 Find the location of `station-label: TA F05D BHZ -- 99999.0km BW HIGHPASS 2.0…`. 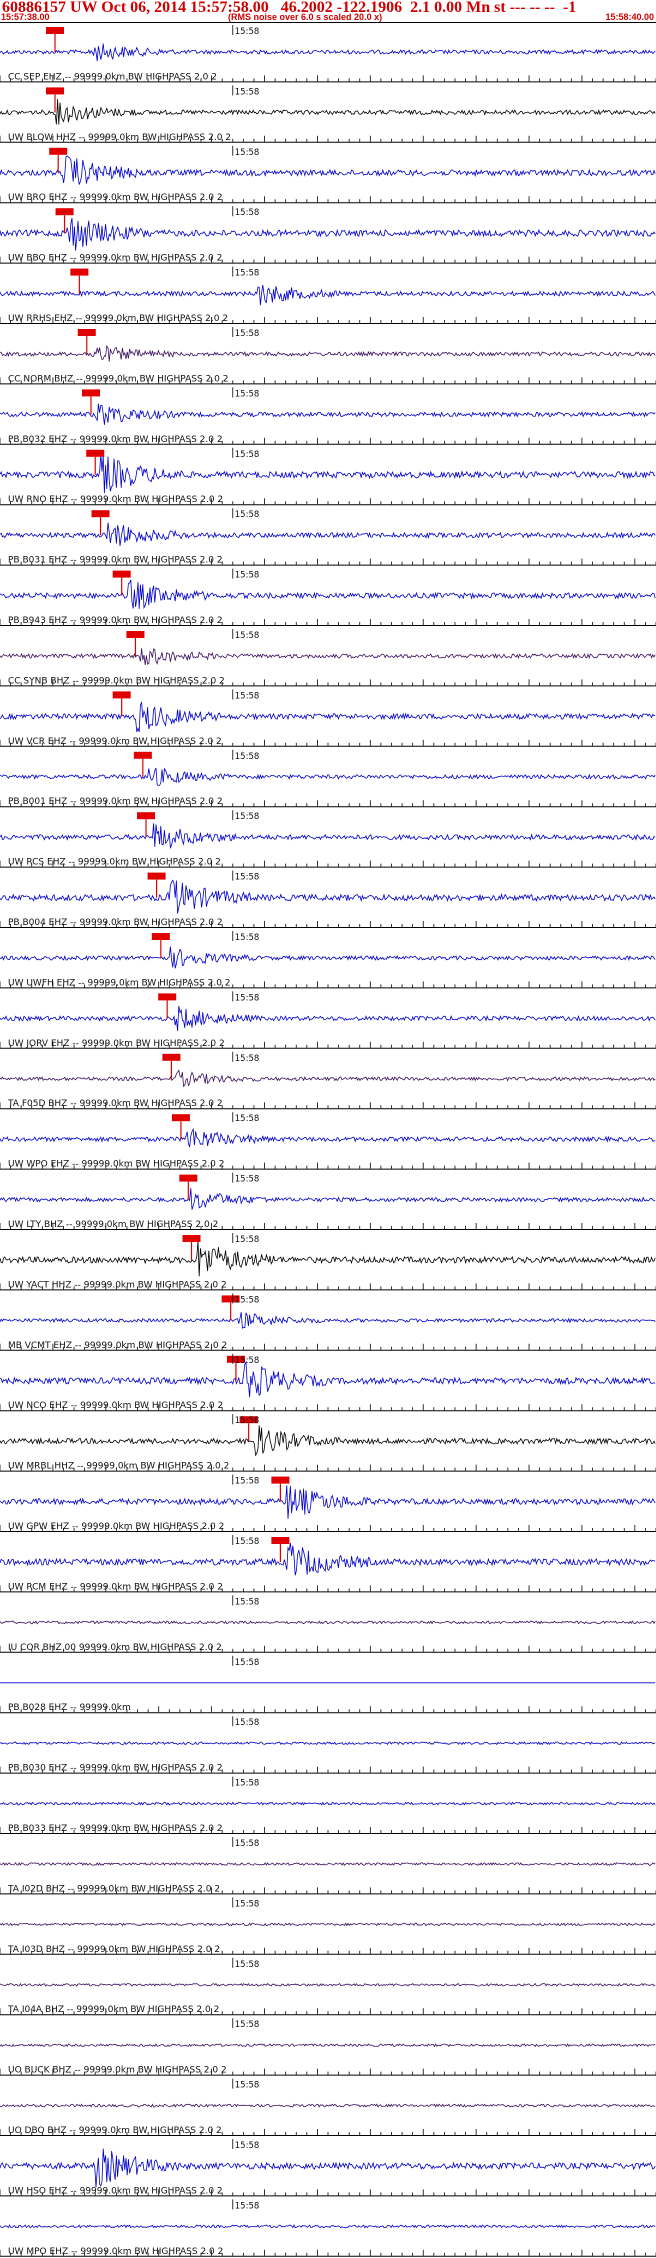

station-label: TA F05D BHZ -- 99999.0km BW HIGHPASS 2.0… is located at coordinates (115, 1104).